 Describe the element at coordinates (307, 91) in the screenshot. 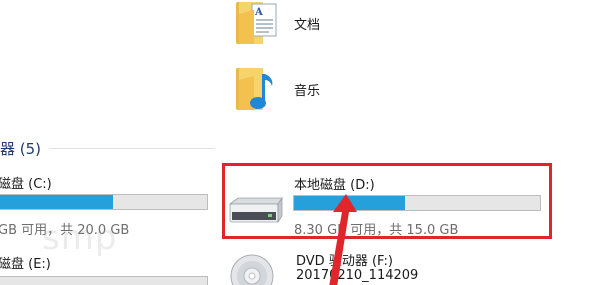

I see `folder-music-label: 音乐` at that location.